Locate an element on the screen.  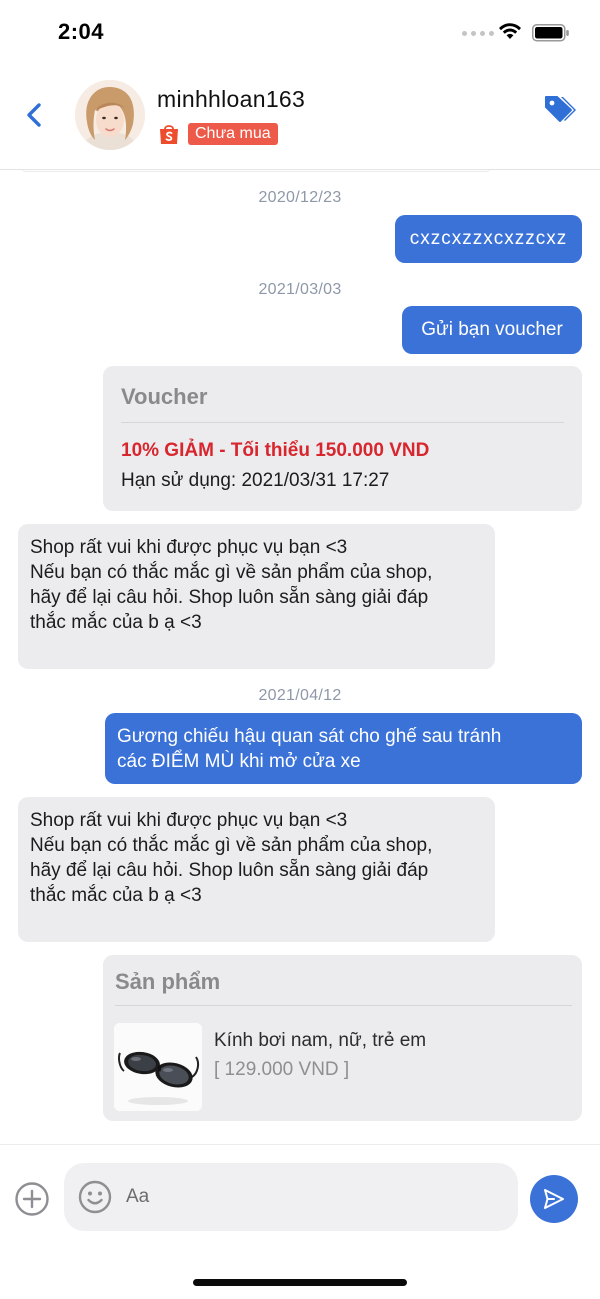
wifi-icon is located at coordinates (510, 31).